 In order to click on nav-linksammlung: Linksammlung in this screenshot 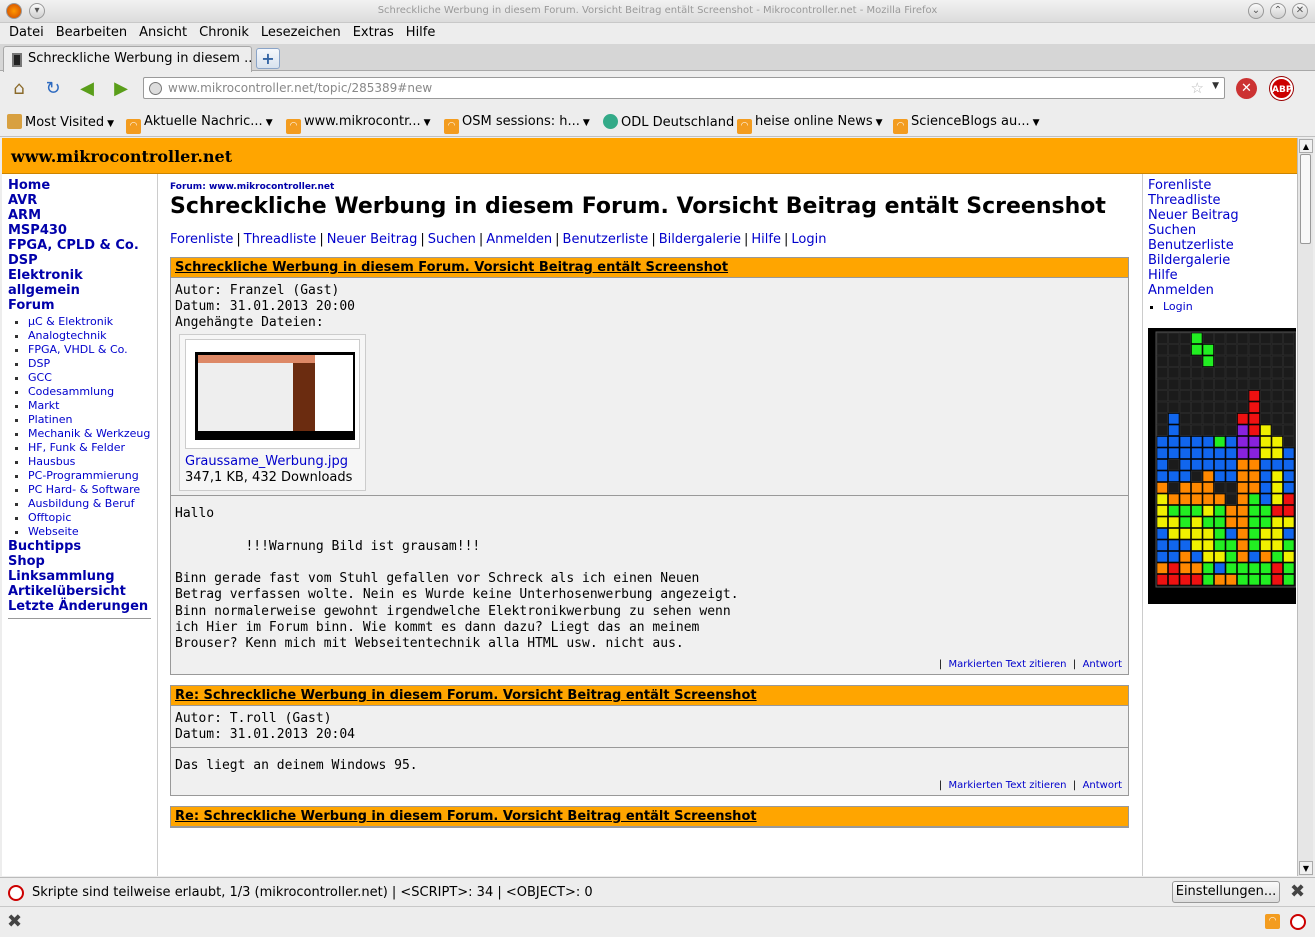, I will do `click(82, 576)`.